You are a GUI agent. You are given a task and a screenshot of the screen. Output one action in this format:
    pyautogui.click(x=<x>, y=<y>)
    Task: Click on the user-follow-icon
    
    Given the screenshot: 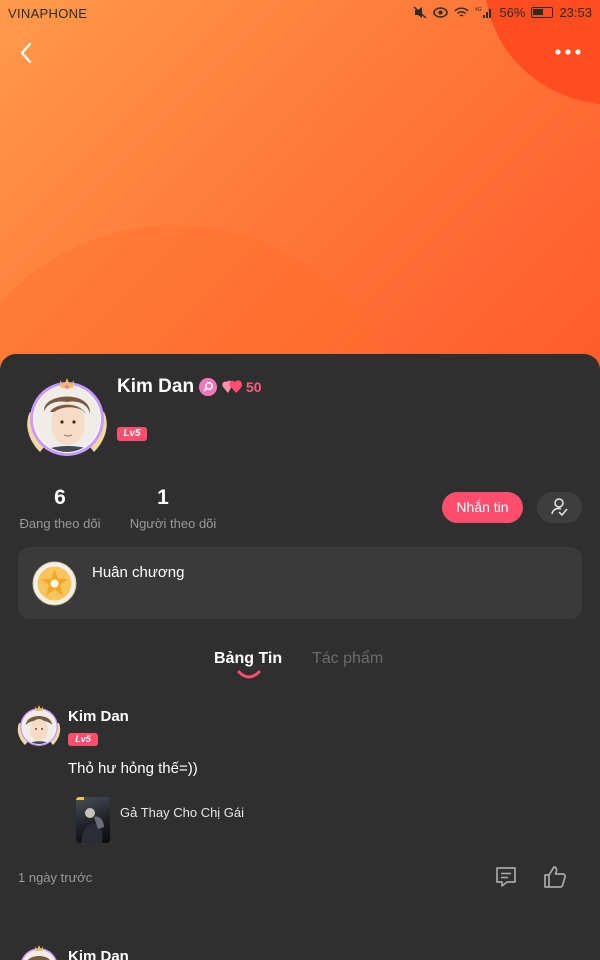 What is the action you would take?
    pyautogui.click(x=559, y=507)
    